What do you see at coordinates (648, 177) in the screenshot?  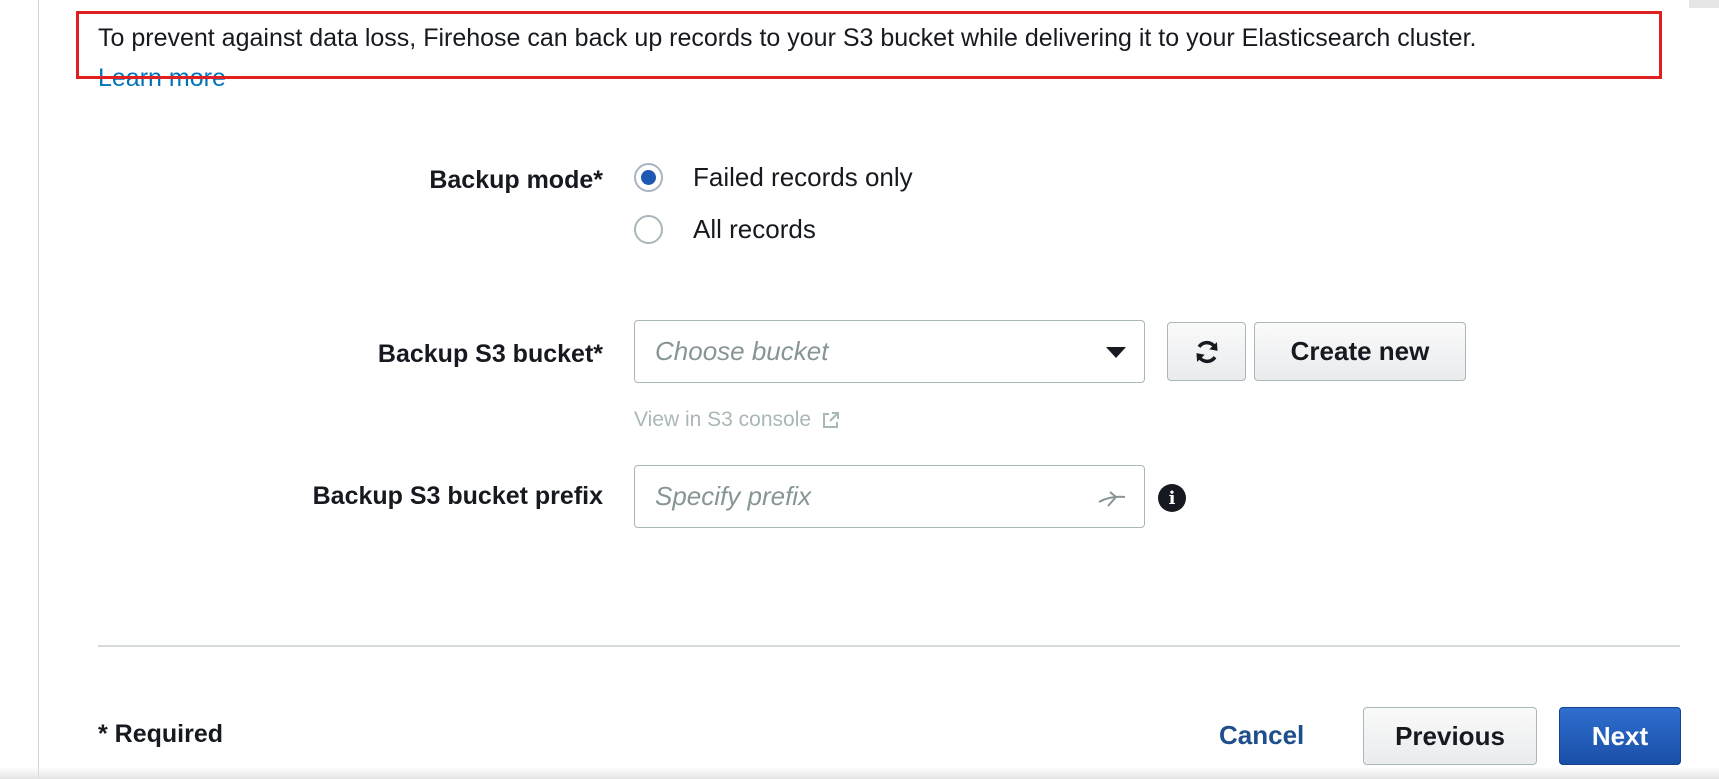 I see `radio-button-checked` at bounding box center [648, 177].